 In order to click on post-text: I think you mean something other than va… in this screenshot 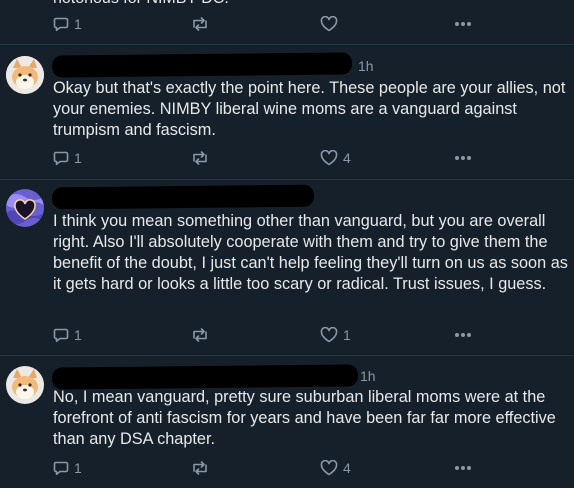, I will do `click(310, 252)`.